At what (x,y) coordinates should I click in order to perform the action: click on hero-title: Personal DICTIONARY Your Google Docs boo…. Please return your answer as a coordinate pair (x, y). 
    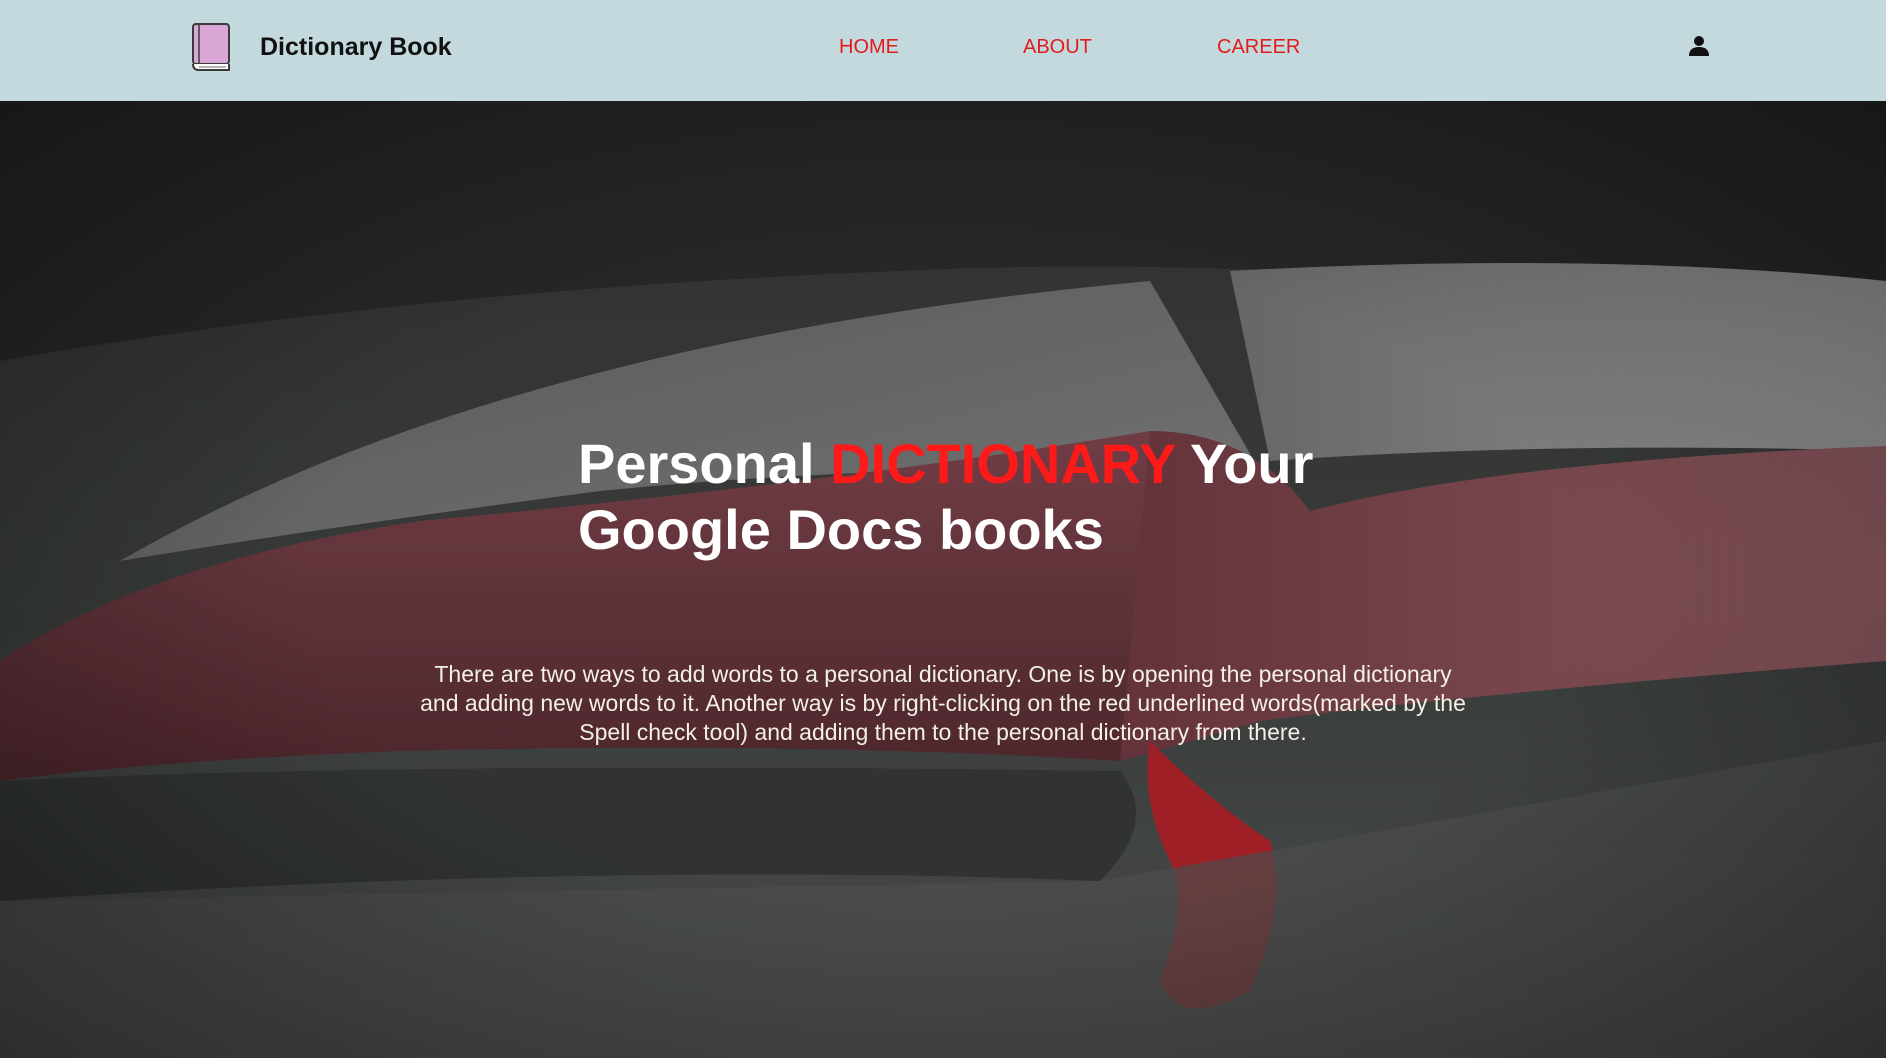
    Looking at the image, I should click on (988, 497).